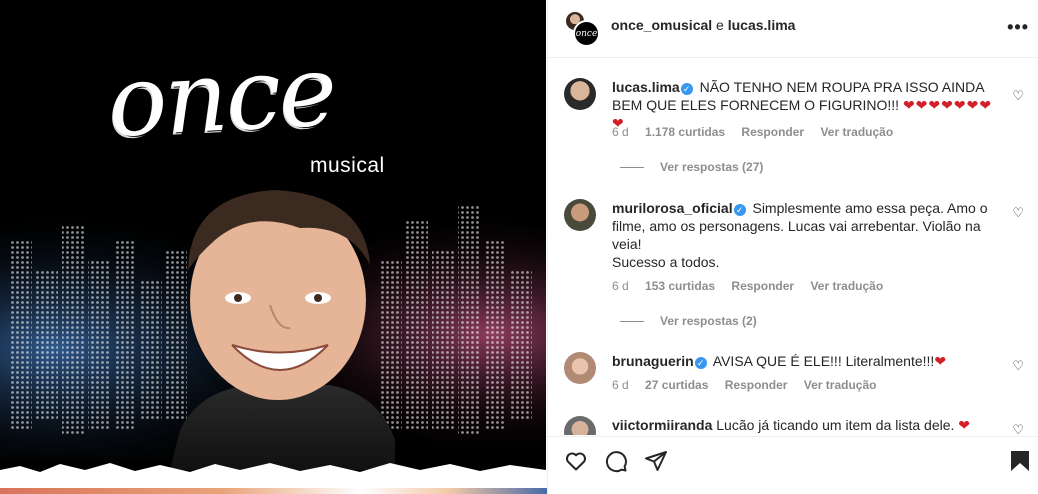 Image resolution: width=1038 pixels, height=494 pixels. What do you see at coordinates (1020, 461) in the screenshot?
I see `bookmark-icon` at bounding box center [1020, 461].